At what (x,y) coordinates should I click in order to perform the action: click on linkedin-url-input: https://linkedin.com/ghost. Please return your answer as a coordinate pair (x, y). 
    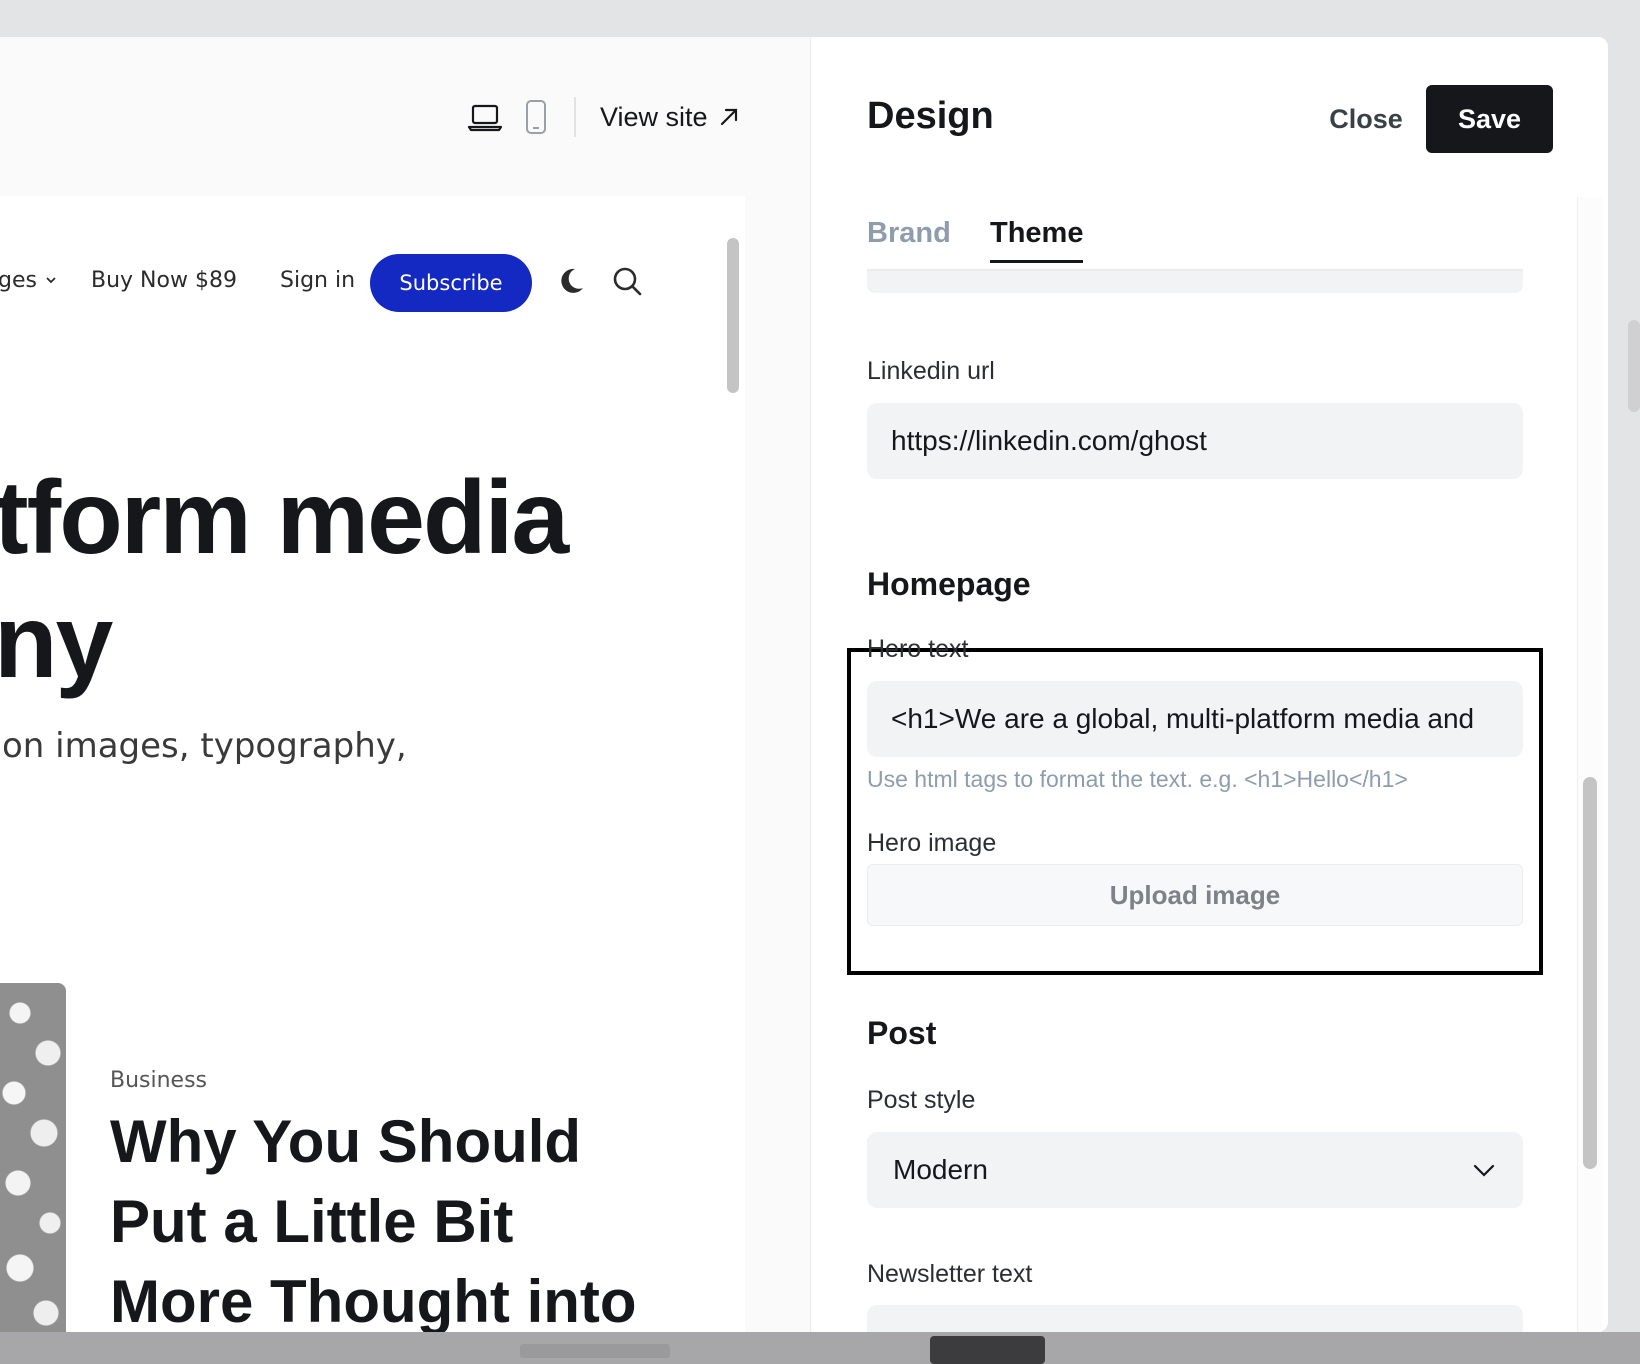
    Looking at the image, I should click on (1195, 441).